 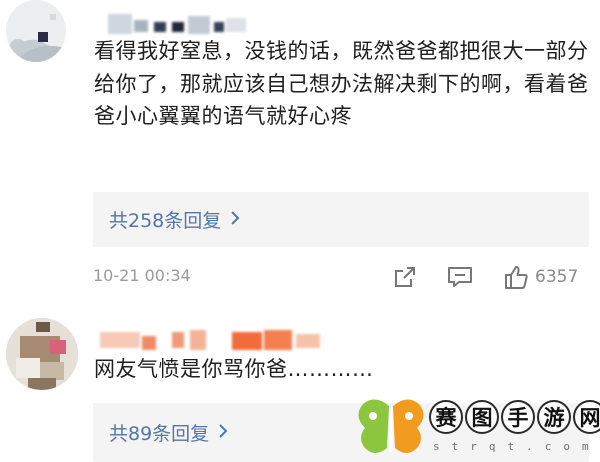 What do you see at coordinates (554, 417) in the screenshot?
I see `watermark-char: 游` at bounding box center [554, 417].